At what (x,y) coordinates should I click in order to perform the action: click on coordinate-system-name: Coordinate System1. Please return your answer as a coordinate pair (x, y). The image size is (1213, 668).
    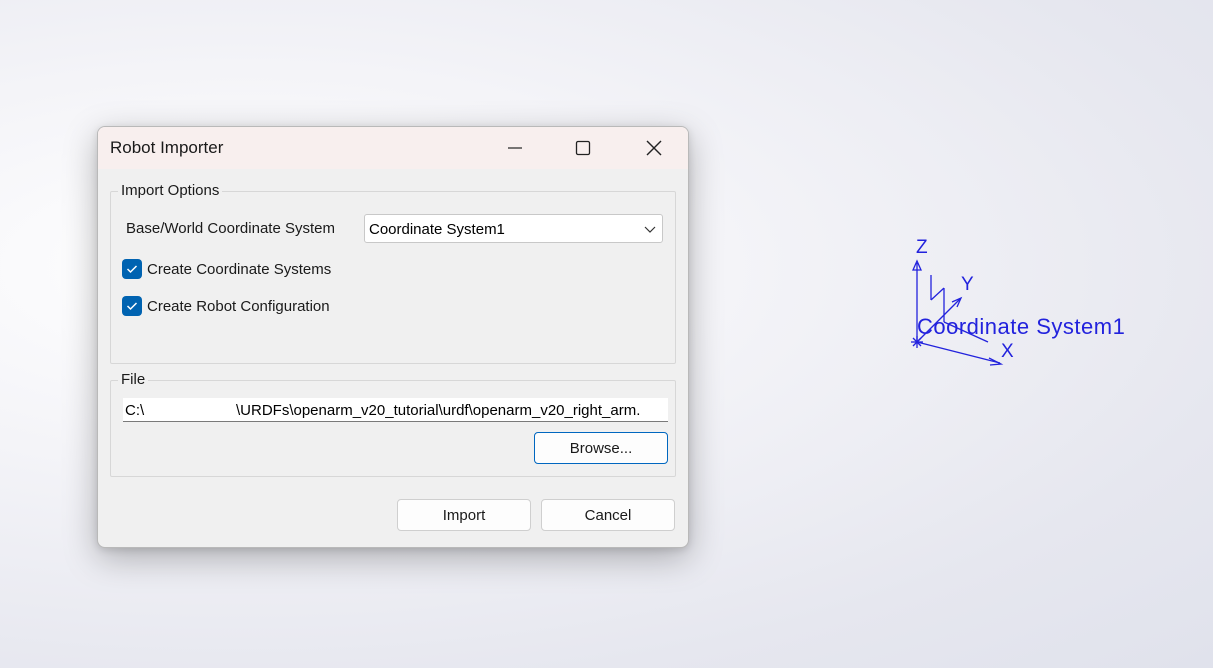
    Looking at the image, I should click on (1021, 327).